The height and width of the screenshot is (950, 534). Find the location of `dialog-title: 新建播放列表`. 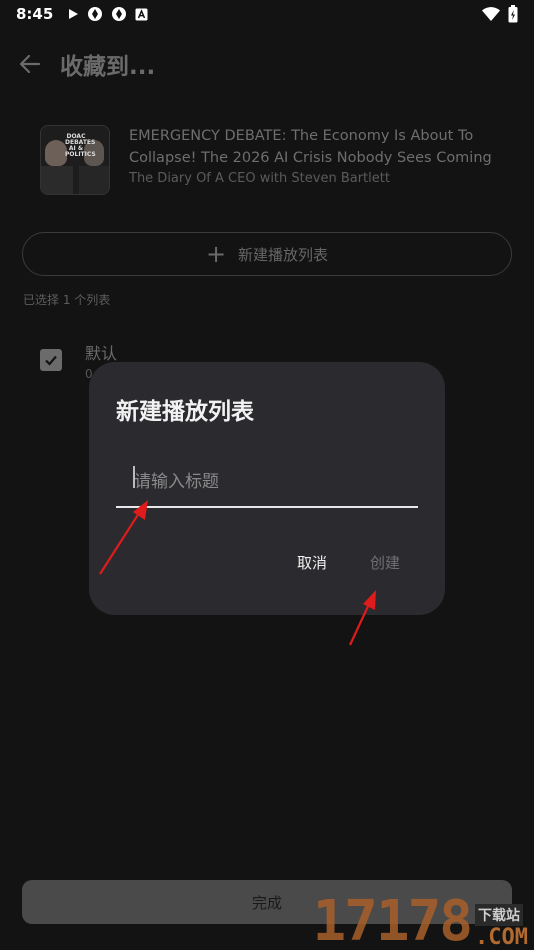

dialog-title: 新建播放列表 is located at coordinates (185, 412).